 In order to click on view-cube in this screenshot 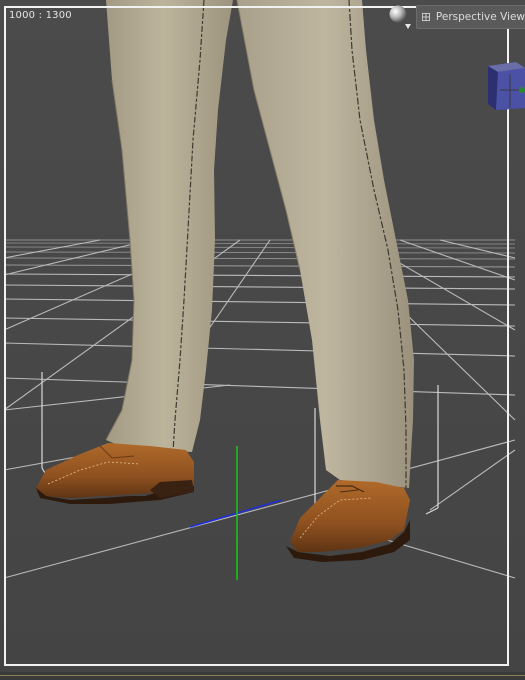, I will do `click(505, 86)`.